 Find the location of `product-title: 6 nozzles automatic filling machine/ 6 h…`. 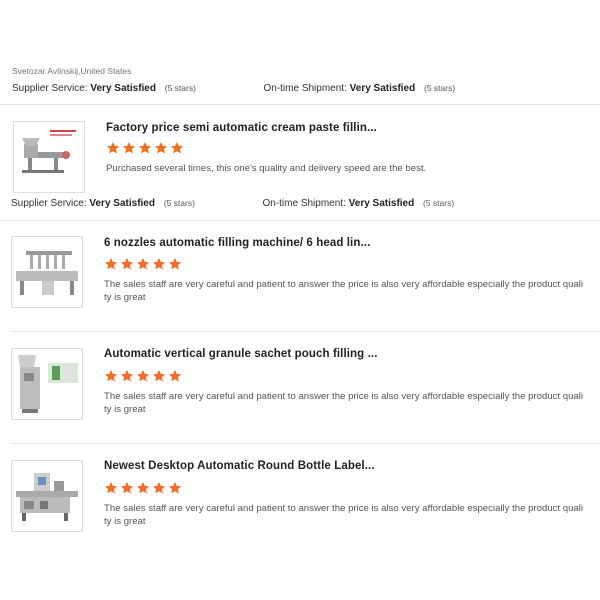

product-title: 6 nozzles automatic filling machine/ 6 h… is located at coordinates (237, 243).